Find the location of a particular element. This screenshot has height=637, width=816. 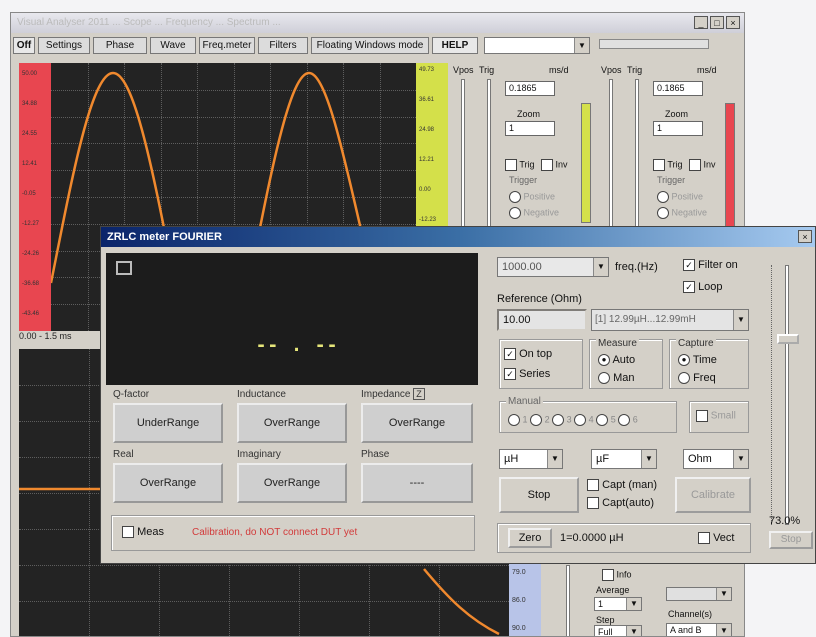

impedance-value: OverRange is located at coordinates (417, 423).